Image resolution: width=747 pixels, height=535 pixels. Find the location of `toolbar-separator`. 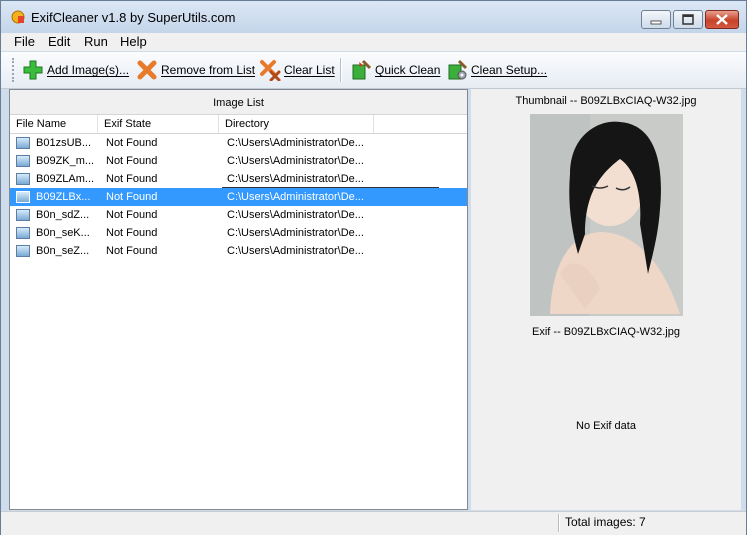

toolbar-separator is located at coordinates (341, 70).